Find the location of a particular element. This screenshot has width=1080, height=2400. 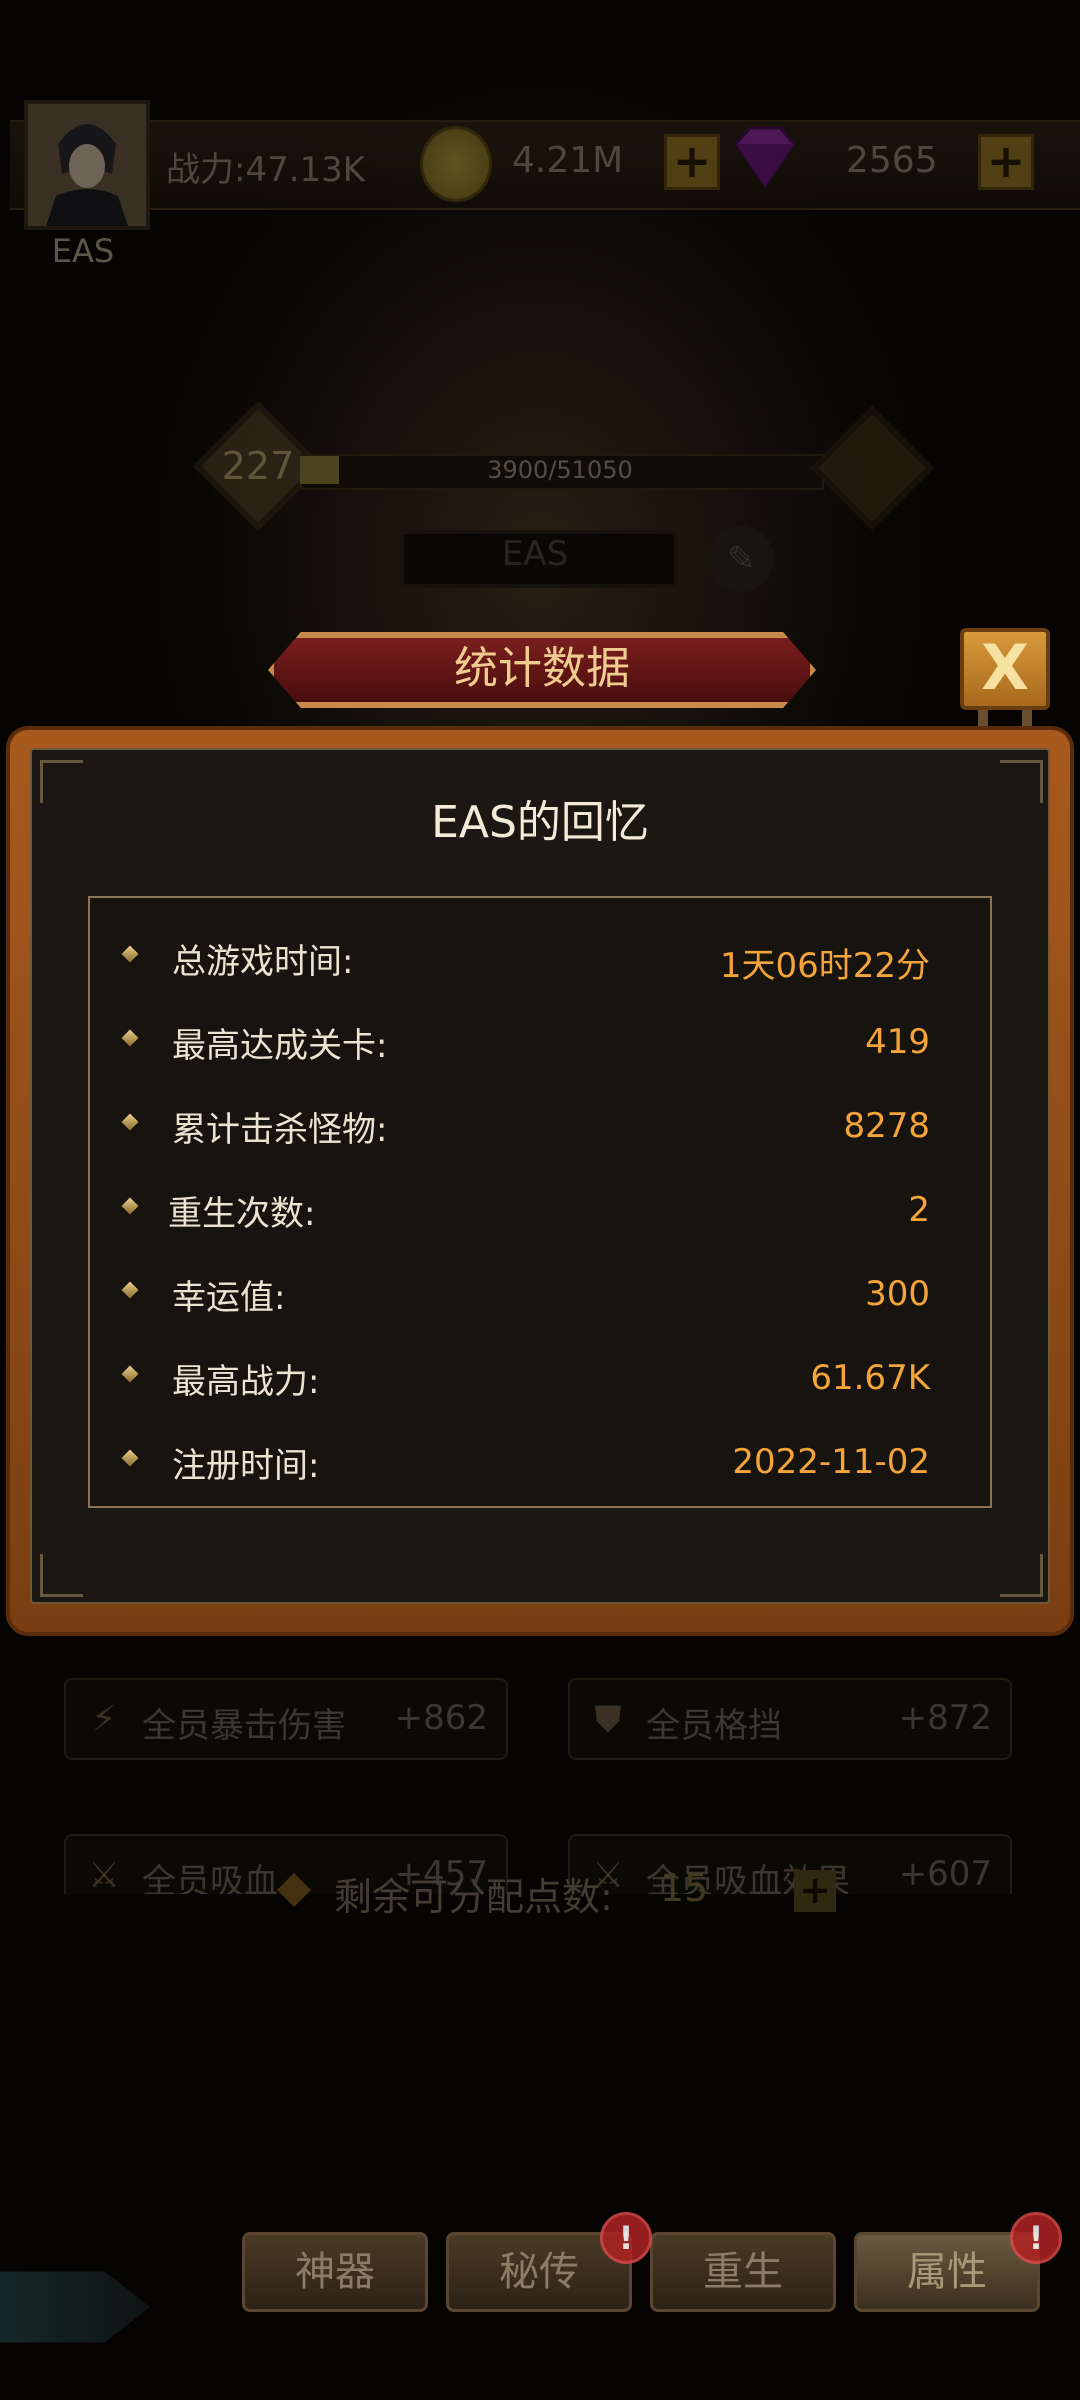

stat-value: 61.67K is located at coordinates (870, 1378).